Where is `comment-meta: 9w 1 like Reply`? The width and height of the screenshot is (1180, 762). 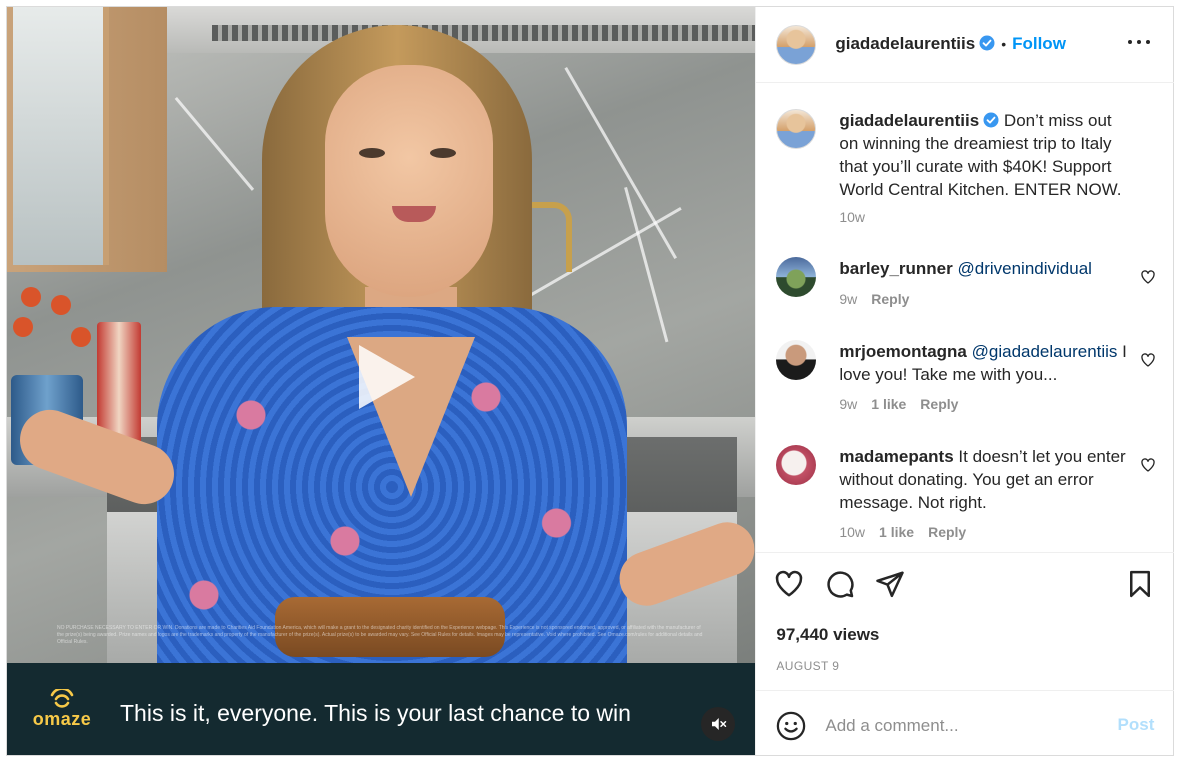 comment-meta: 9w 1 like Reply is located at coordinates (905, 404).